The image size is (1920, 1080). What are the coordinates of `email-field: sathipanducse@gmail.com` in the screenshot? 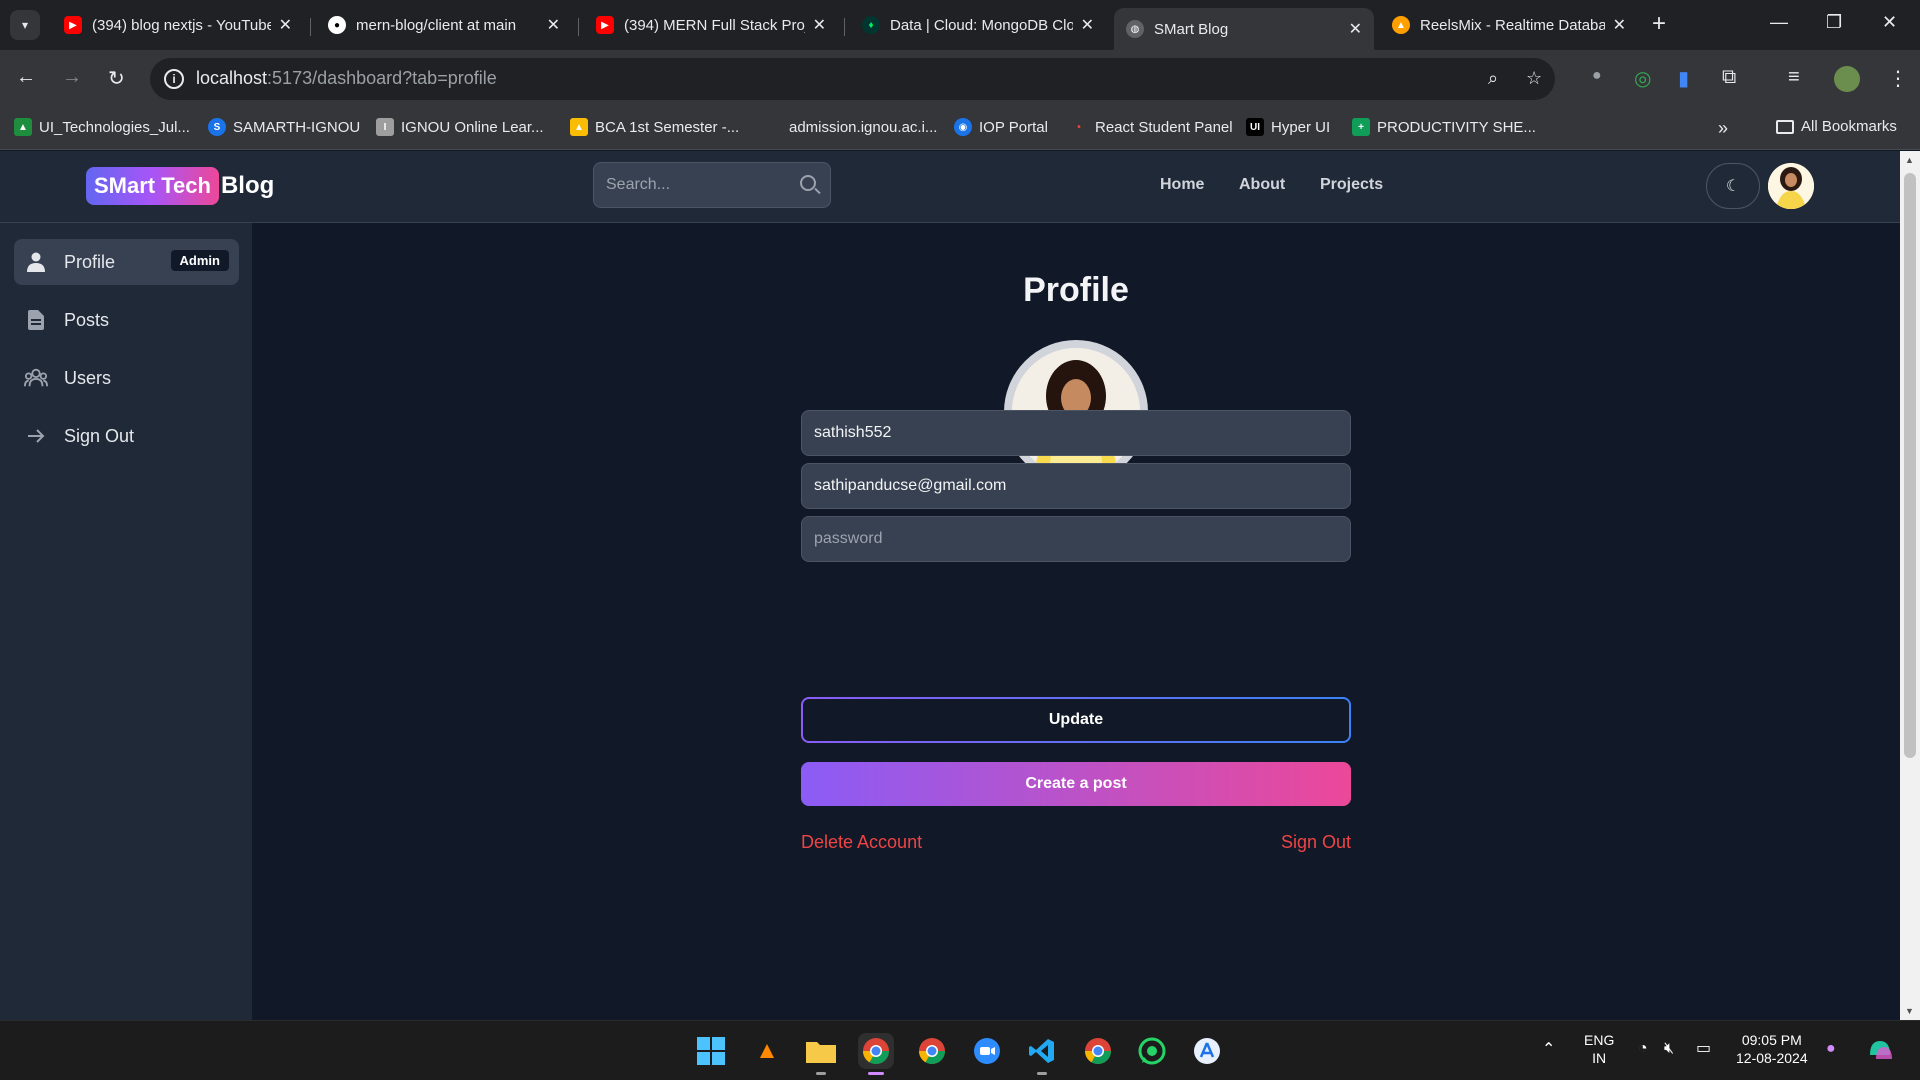 It's located at (1076, 486).